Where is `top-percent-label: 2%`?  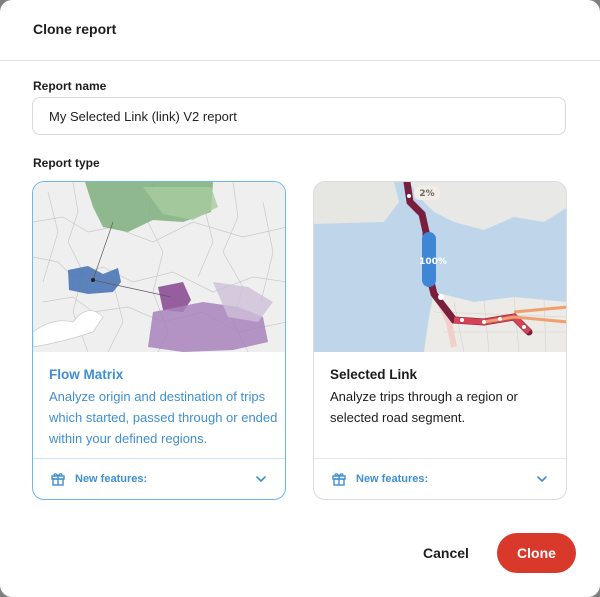
top-percent-label: 2% is located at coordinates (426, 194).